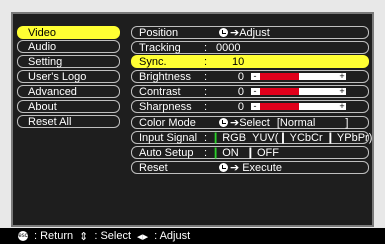 This screenshot has width=385, height=244. I want to click on esc-icon: esc, so click(23, 236).